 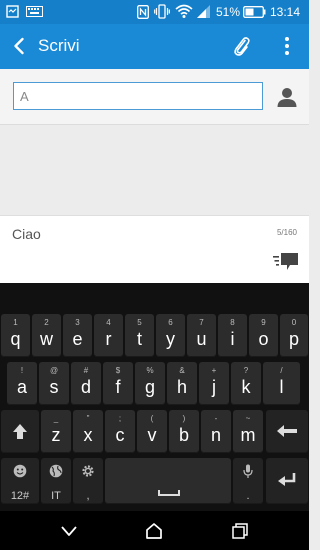 I want to click on key-b: ) b, so click(x=184, y=431).